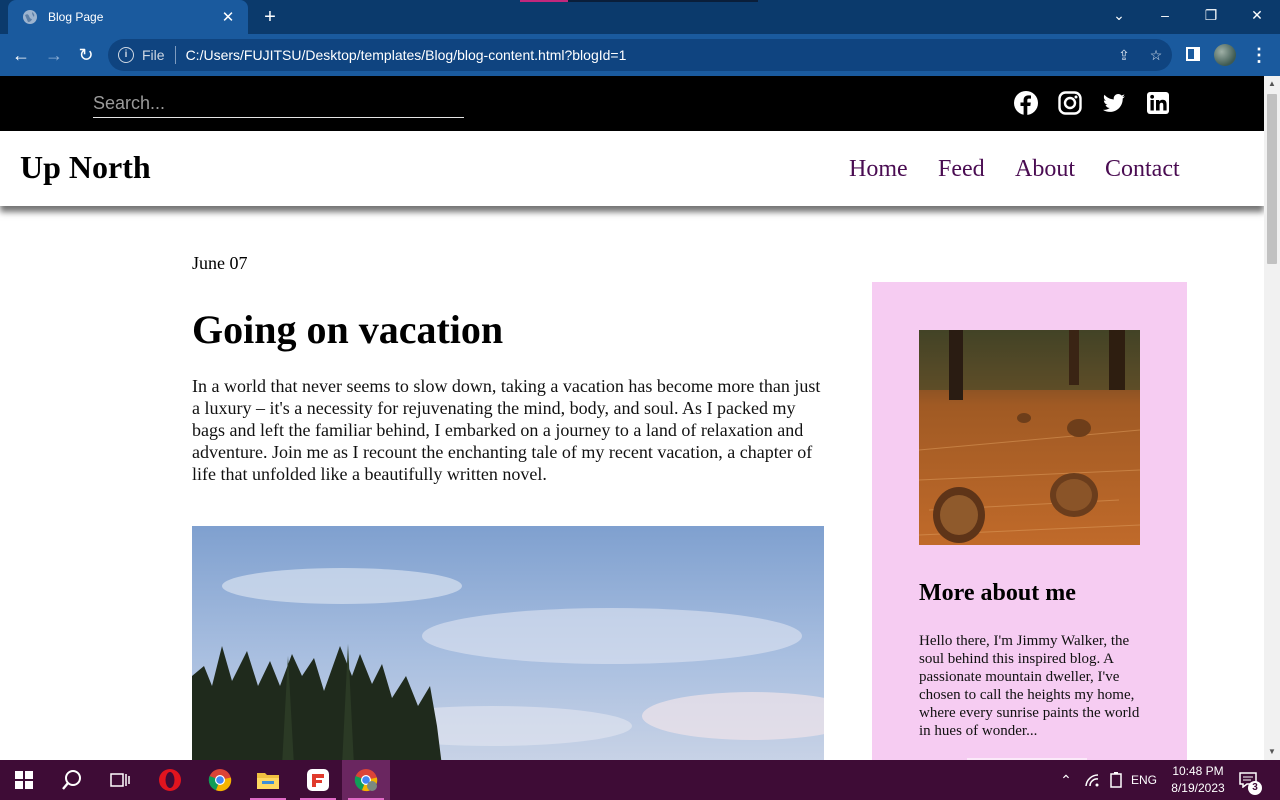 The width and height of the screenshot is (1280, 800). What do you see at coordinates (1070, 103) in the screenshot?
I see `instagram-icon` at bounding box center [1070, 103].